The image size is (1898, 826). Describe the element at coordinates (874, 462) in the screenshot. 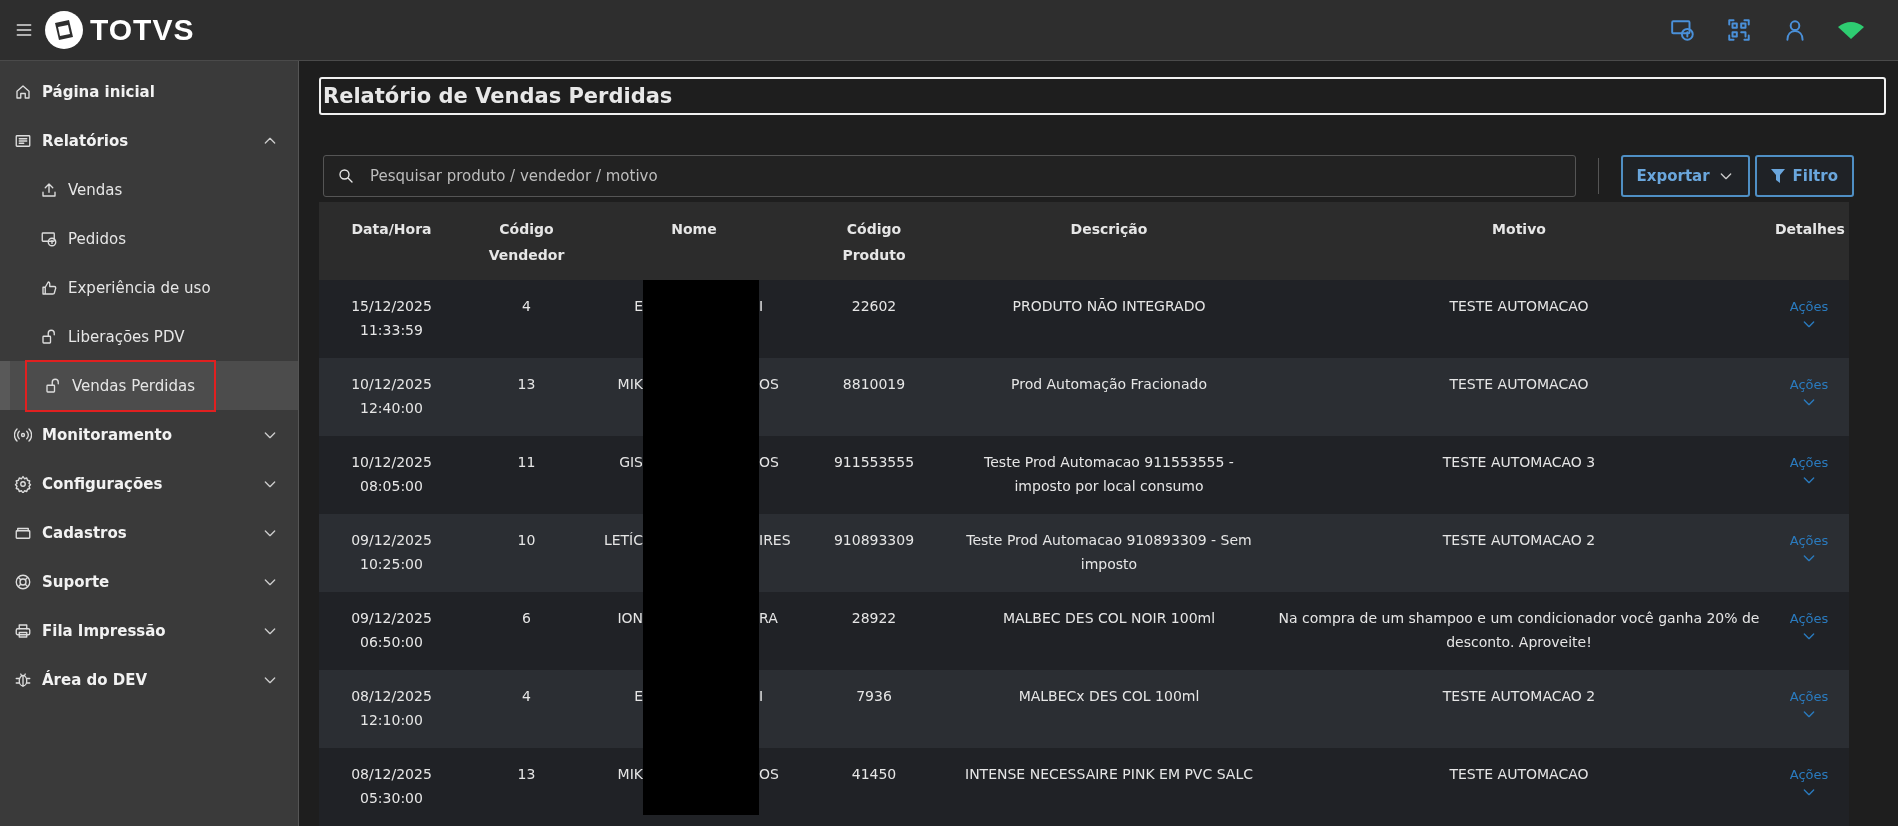

I see `table-cell-text: 911553555` at that location.